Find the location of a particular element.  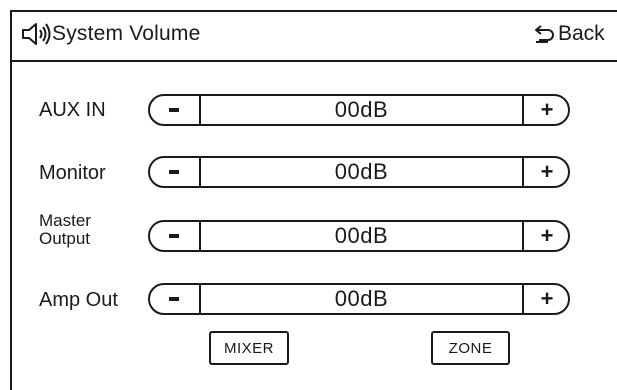

amp-out-volume-stepper: 00dB + is located at coordinates (359, 299).